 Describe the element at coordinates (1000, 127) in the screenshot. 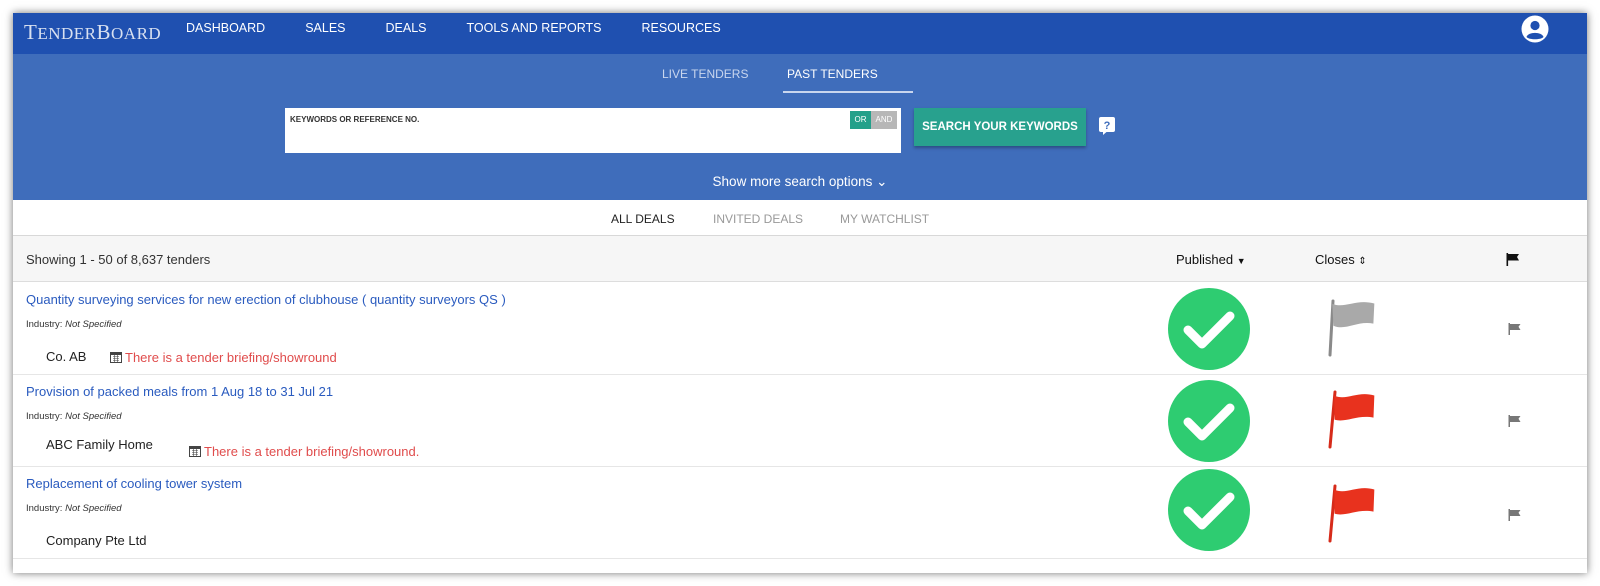

I see `search-keywords-button: SEARCH YOUR KEYWORDS` at that location.